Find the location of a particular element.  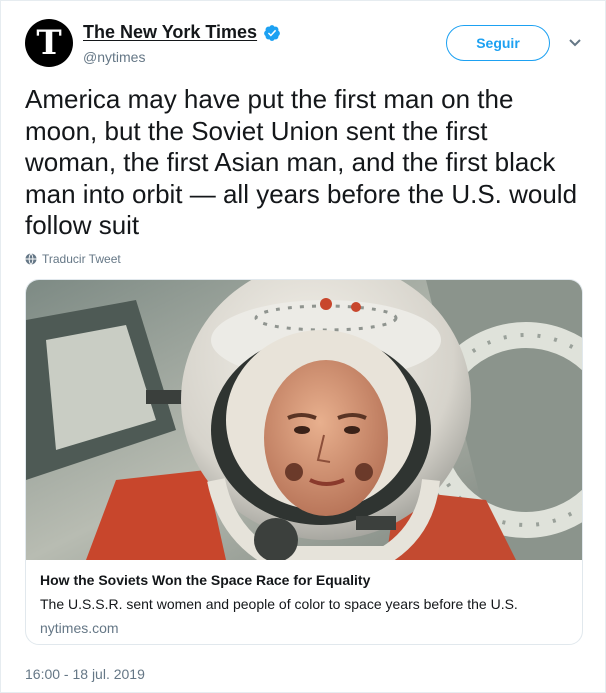

author-display-name: The New York Times is located at coordinates (170, 32).